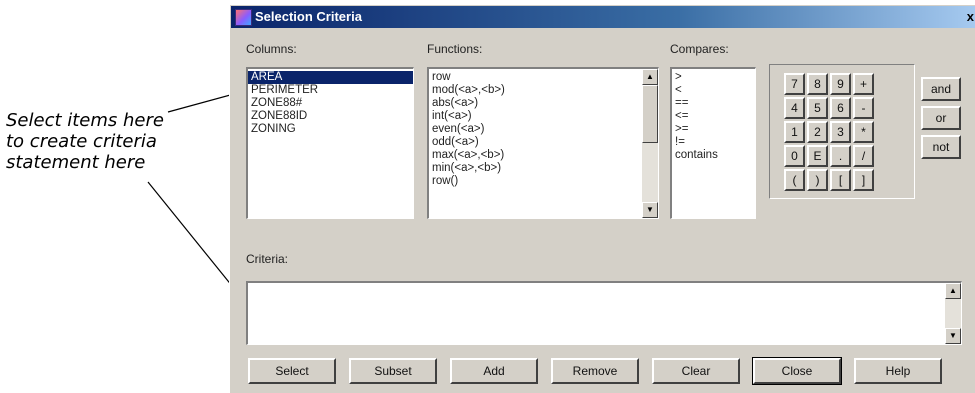  I want to click on key-close-bracket: ], so click(863, 180).